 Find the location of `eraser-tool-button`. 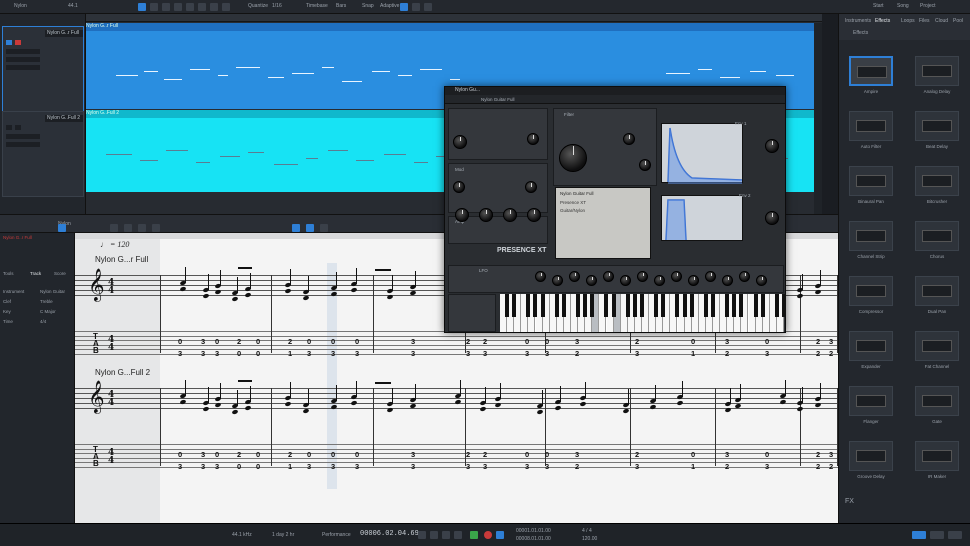

eraser-tool-button is located at coordinates (178, 7).